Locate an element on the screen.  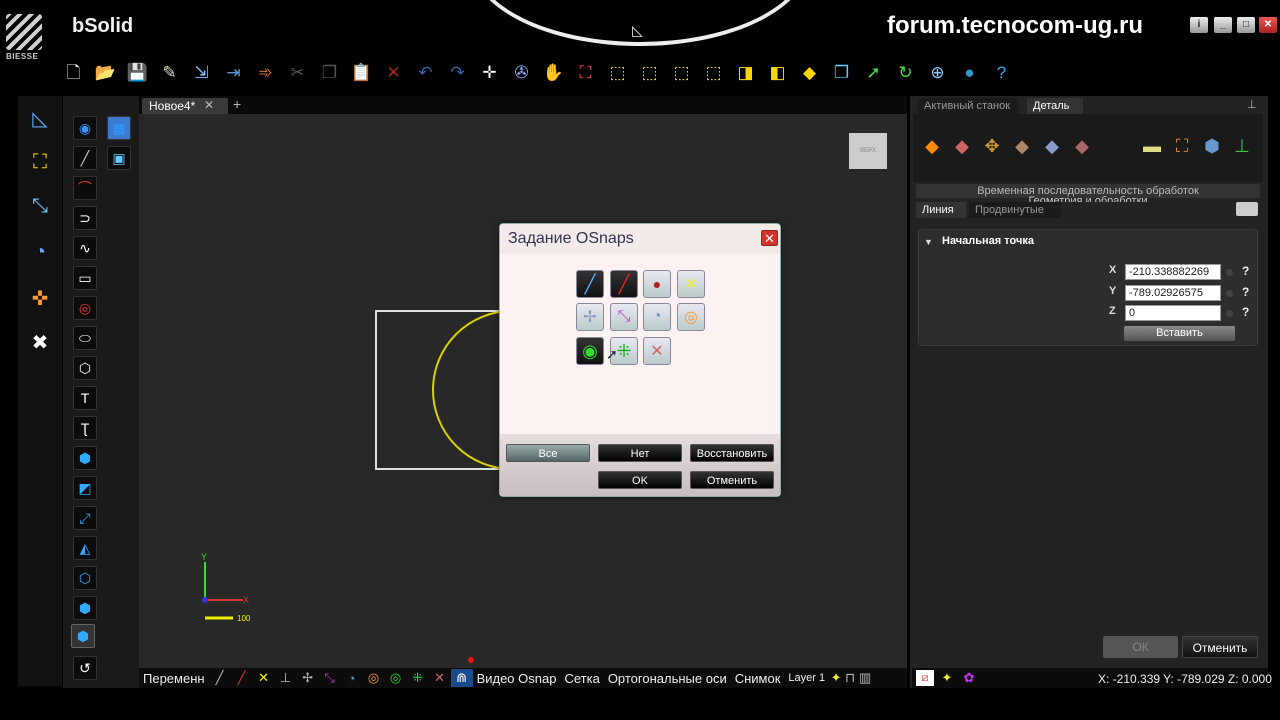
revolve-tool-icon: ↺ is located at coordinates (85, 668).